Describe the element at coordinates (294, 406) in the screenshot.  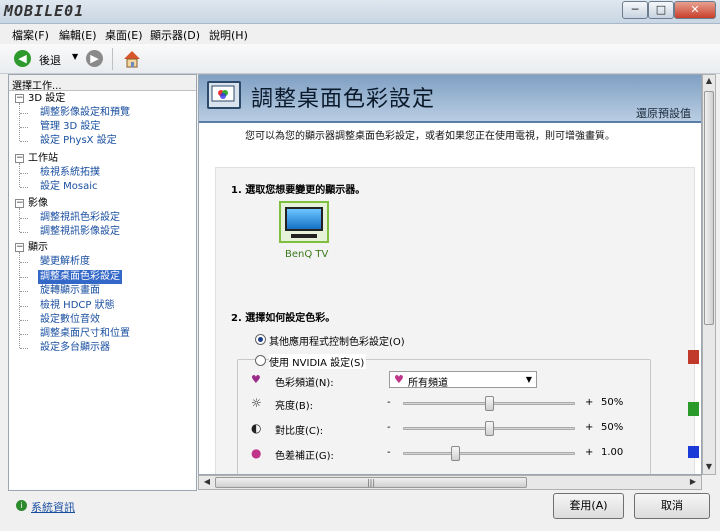
I see `slider-label: 亮度(B):` at that location.